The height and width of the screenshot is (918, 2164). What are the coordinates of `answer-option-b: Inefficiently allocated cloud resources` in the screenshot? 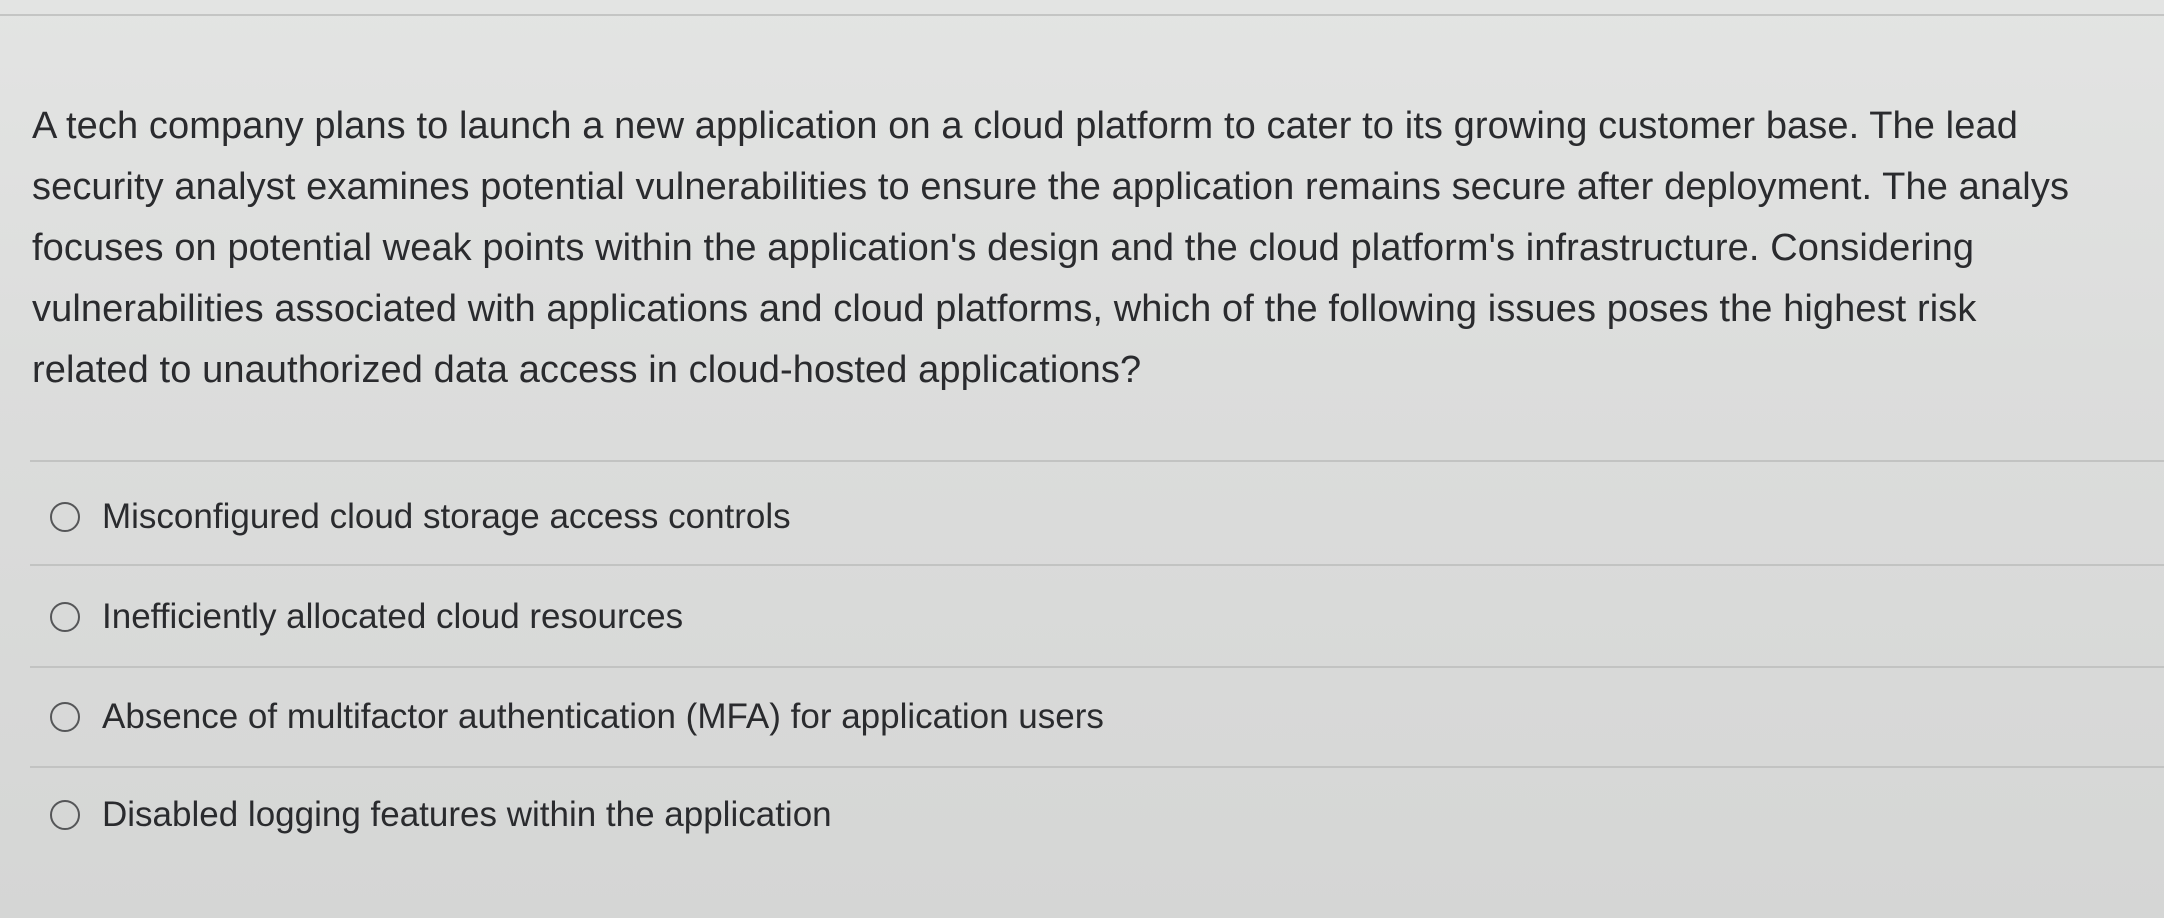 It's located at (366, 617).